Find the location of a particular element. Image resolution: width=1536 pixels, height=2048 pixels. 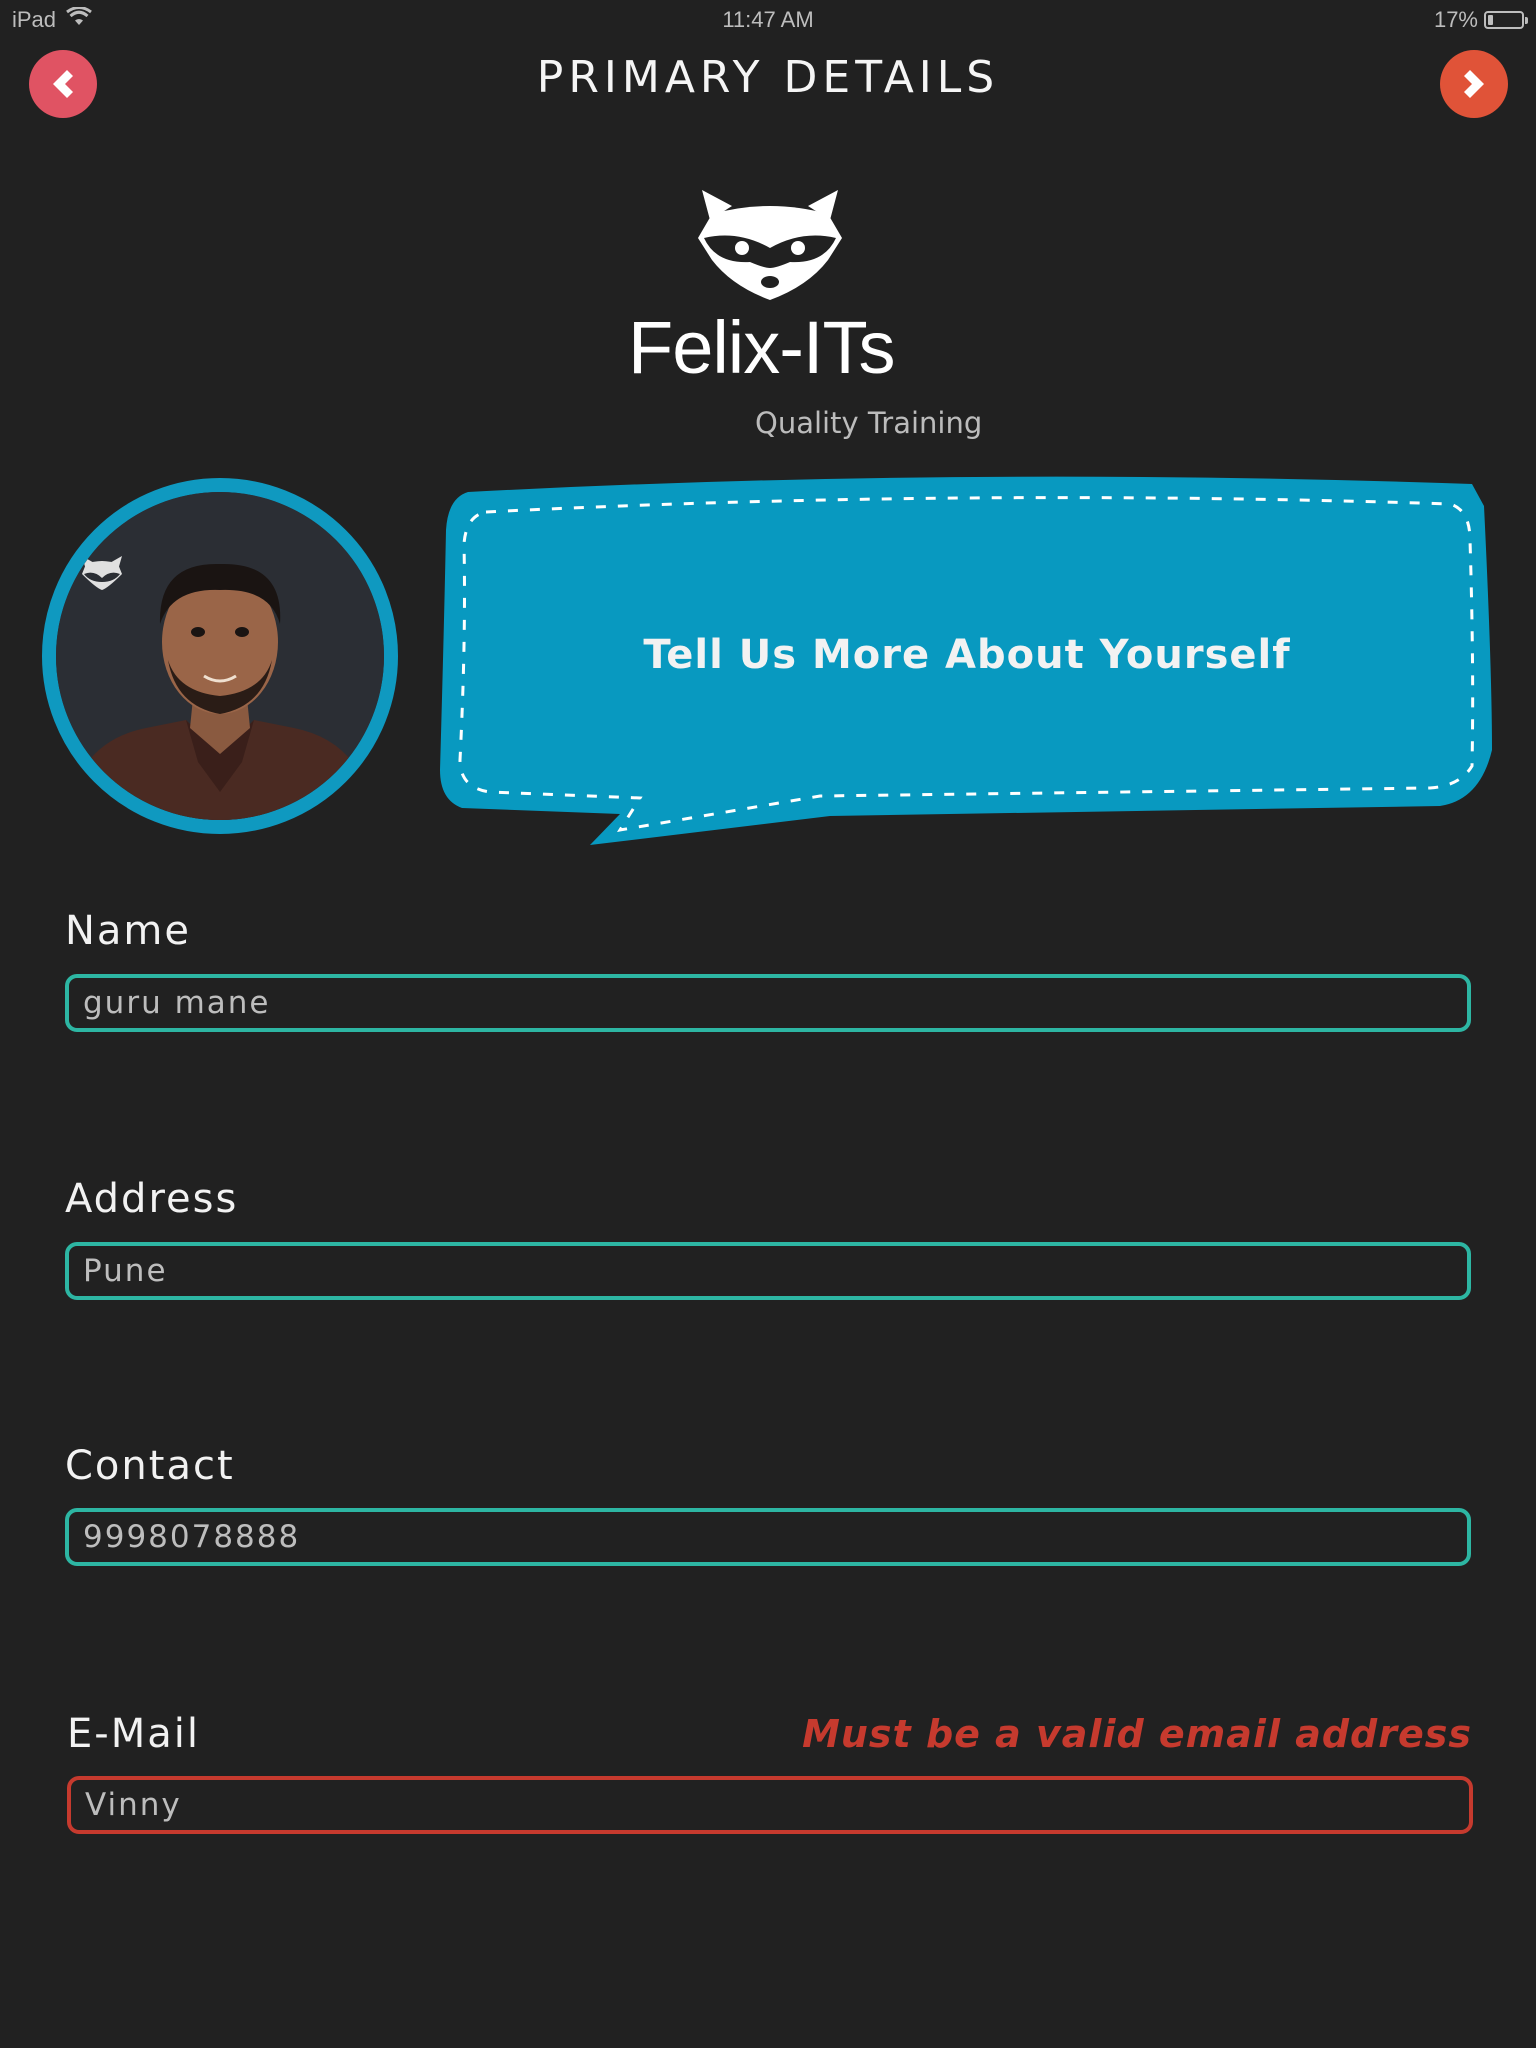

logo-tagline: Quality Training is located at coordinates (869, 423).